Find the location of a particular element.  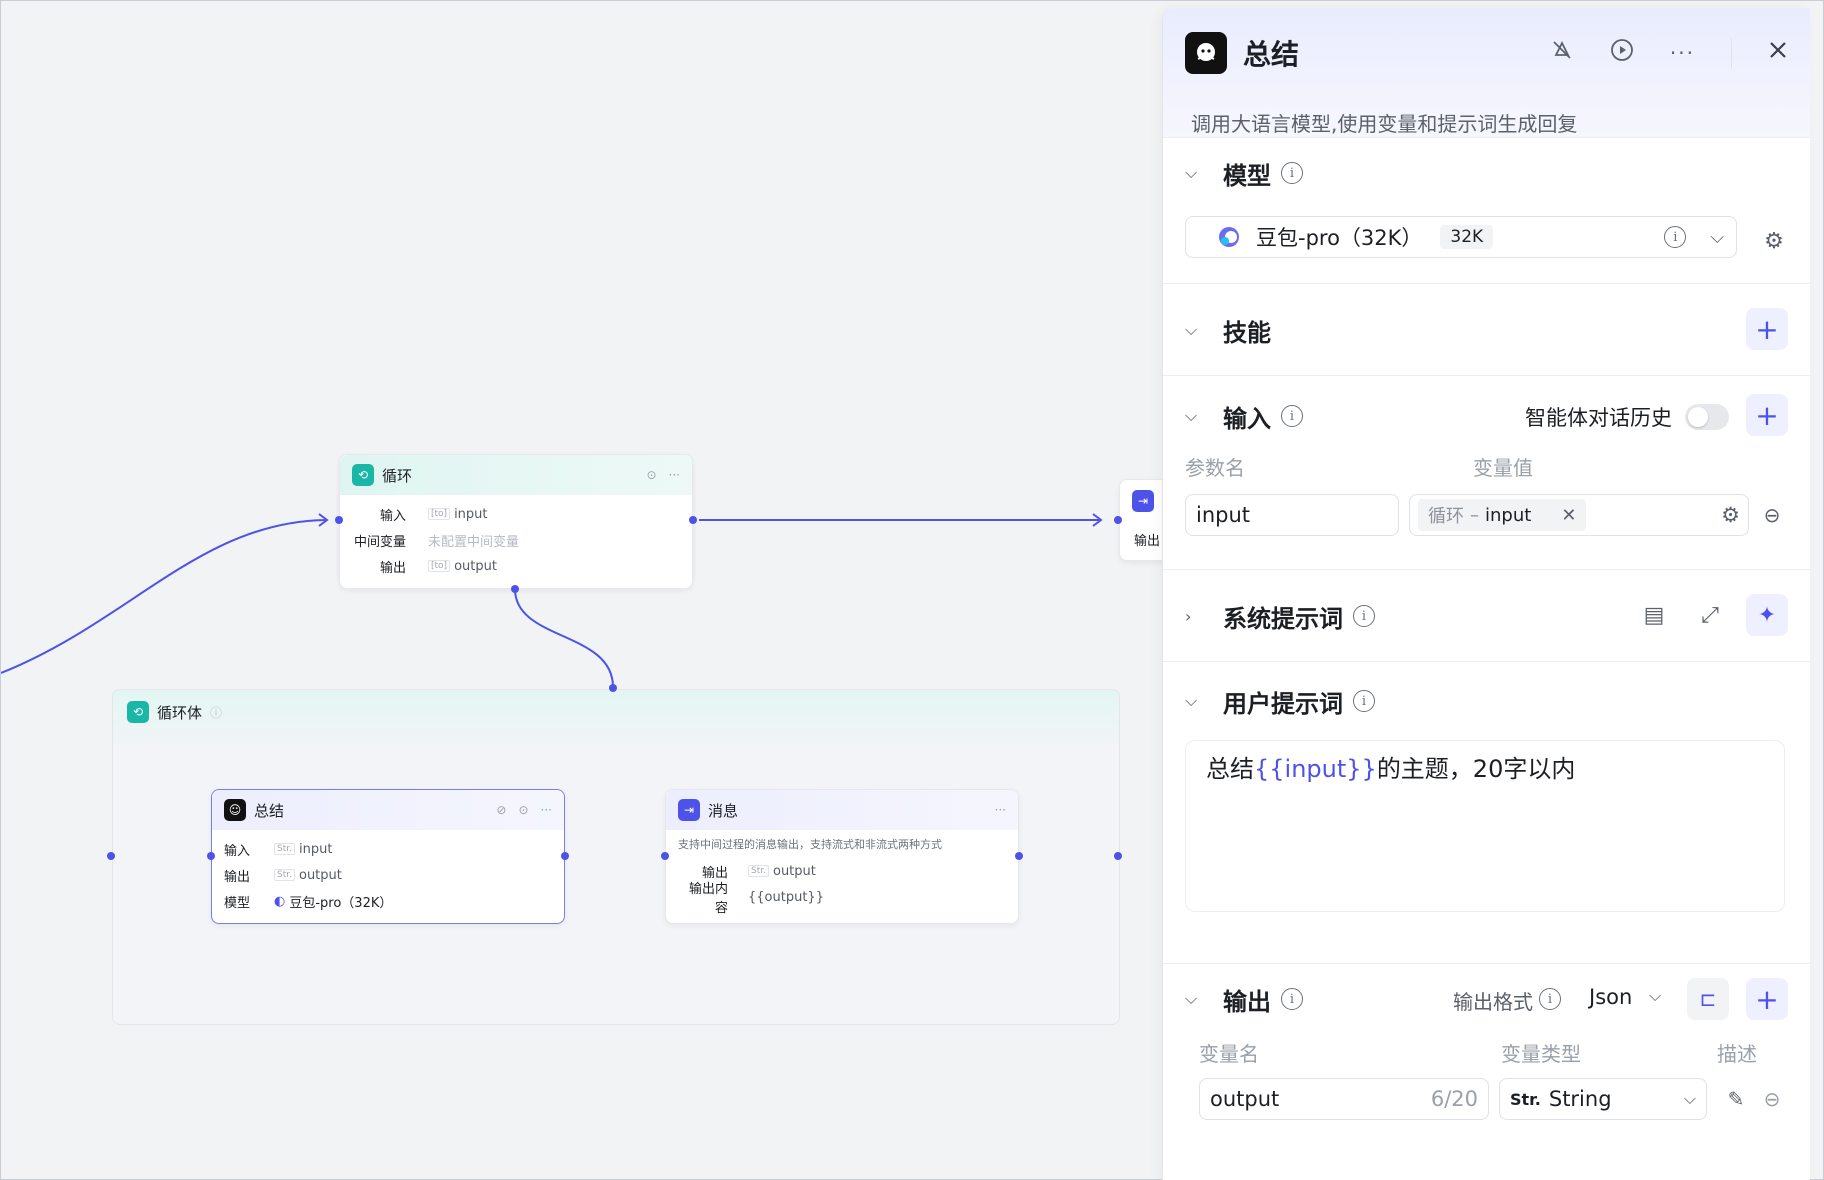

end-node-label: 输出 is located at coordinates (1147, 541).